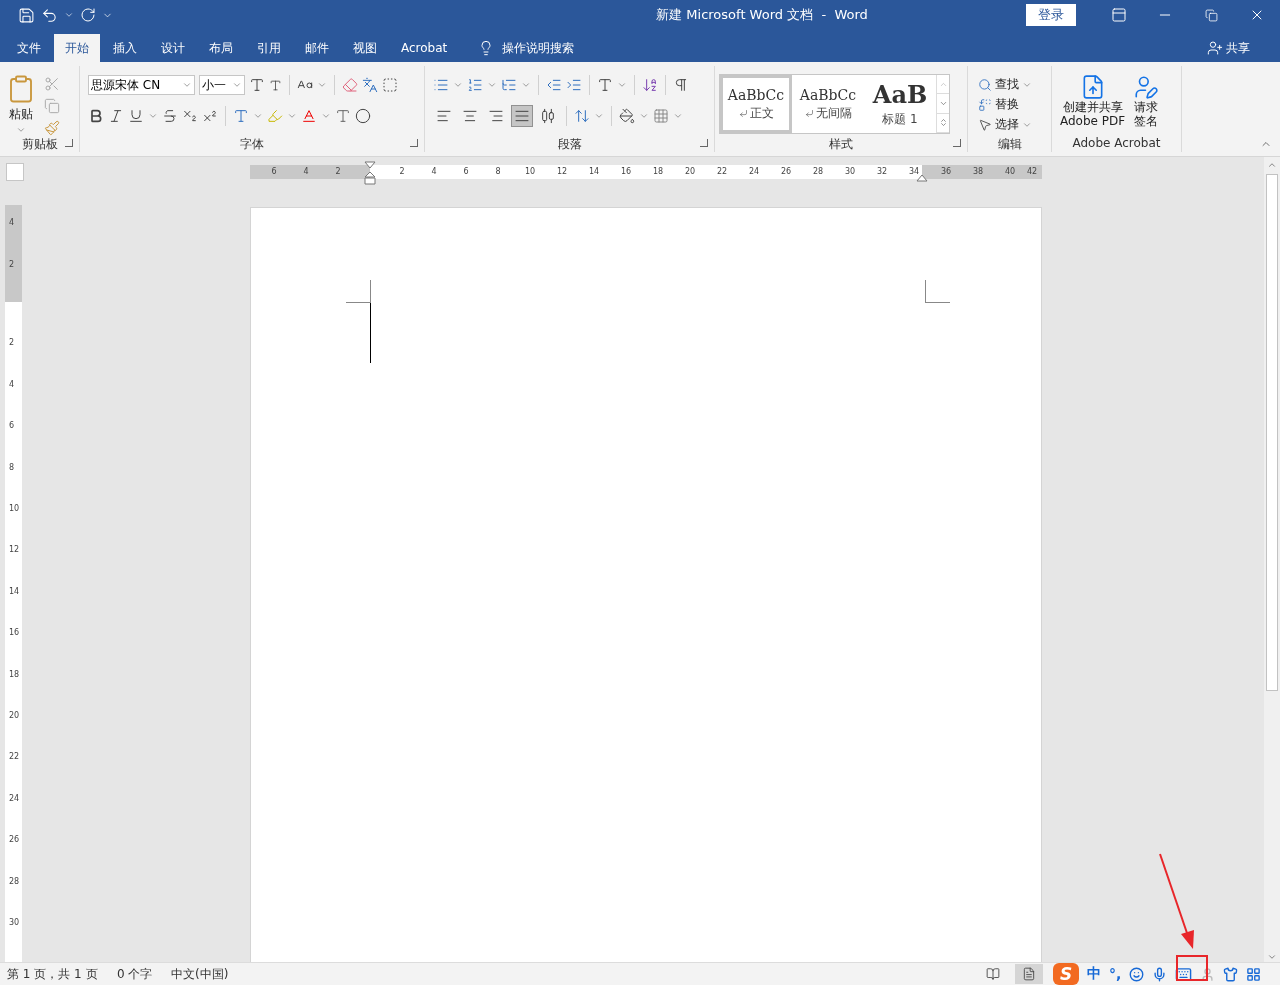  I want to click on language-status: 中文(中国), so click(571, 974).